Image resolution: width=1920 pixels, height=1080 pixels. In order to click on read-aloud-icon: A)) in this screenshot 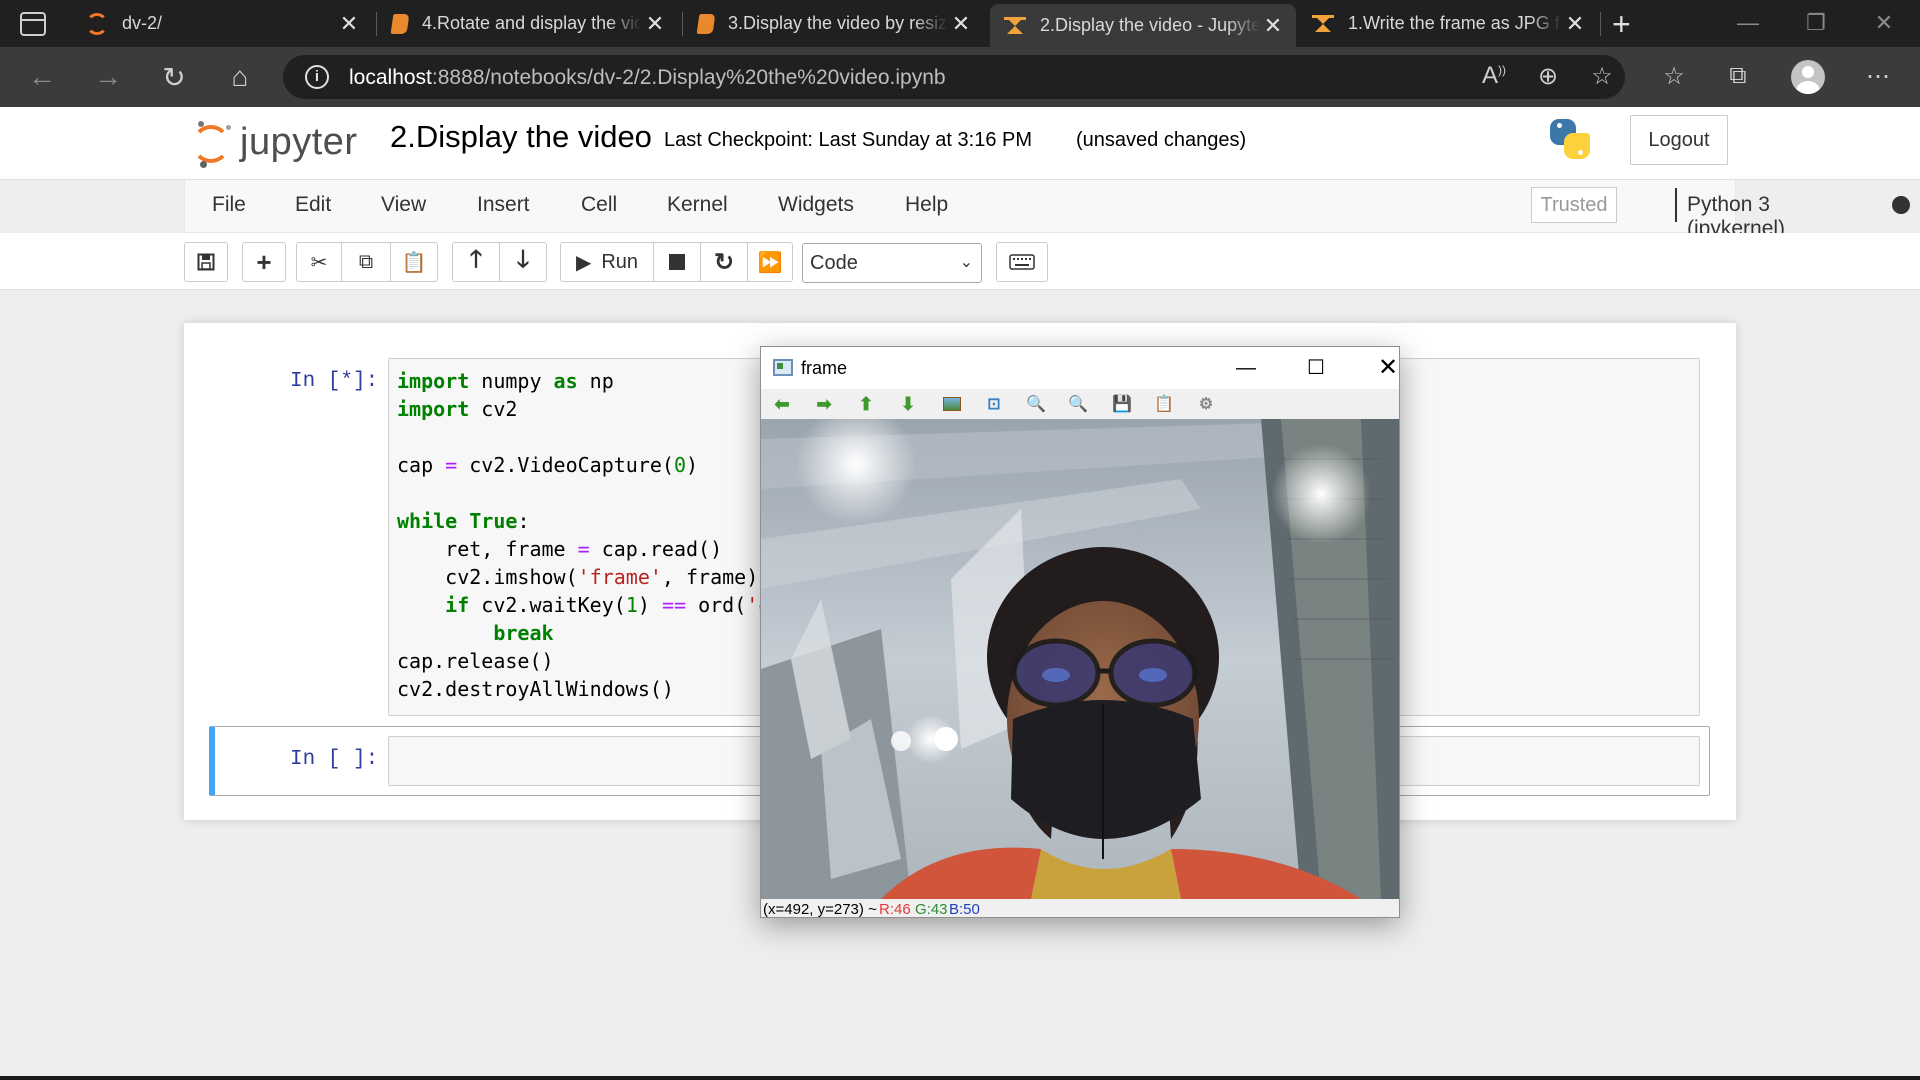, I will do `click(1494, 76)`.